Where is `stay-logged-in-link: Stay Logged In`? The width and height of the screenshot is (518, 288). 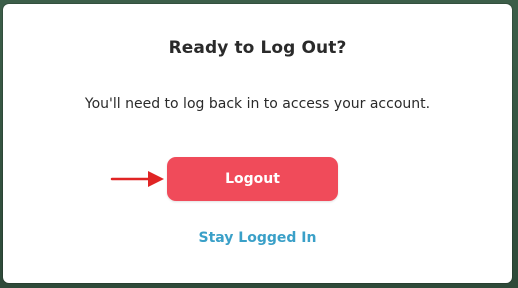 stay-logged-in-link: Stay Logged In is located at coordinates (257, 238).